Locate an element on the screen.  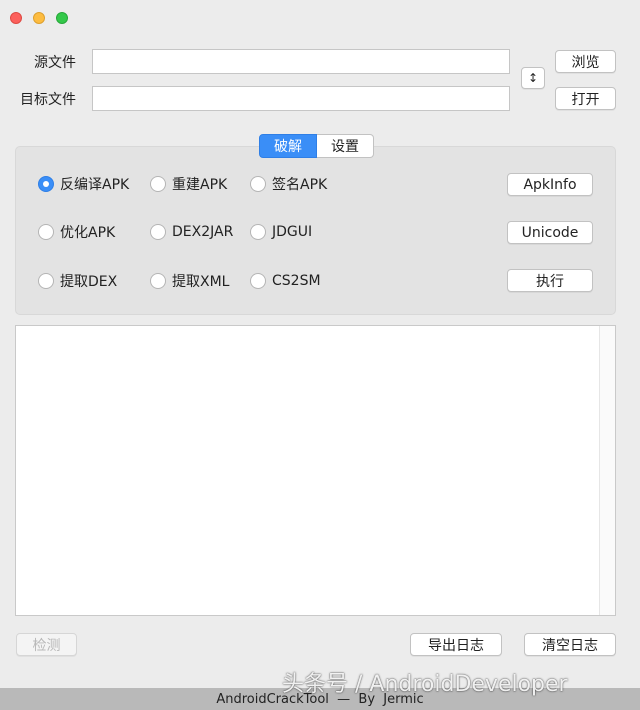
radio-cs2sm: CS2SM is located at coordinates (285, 281).